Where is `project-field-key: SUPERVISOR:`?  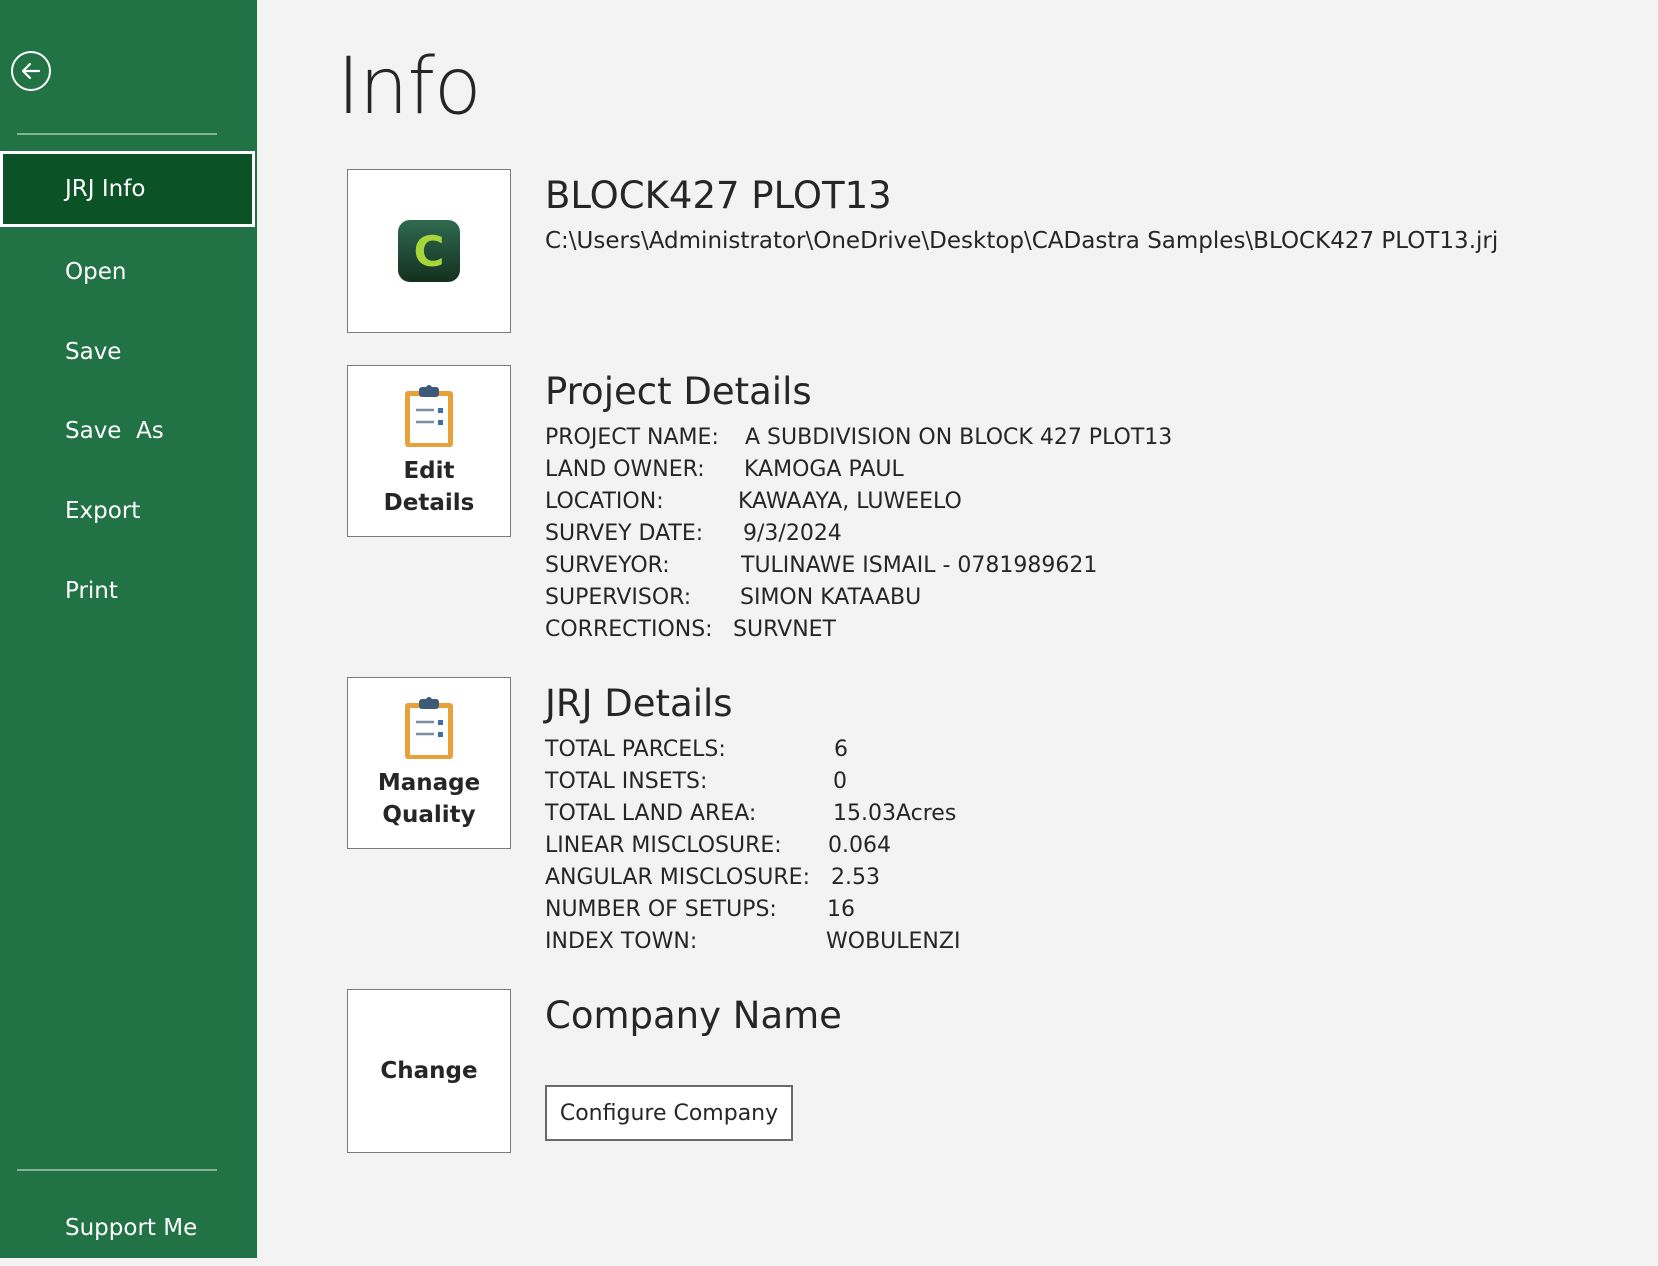
project-field-key: SUPERVISOR: is located at coordinates (618, 597).